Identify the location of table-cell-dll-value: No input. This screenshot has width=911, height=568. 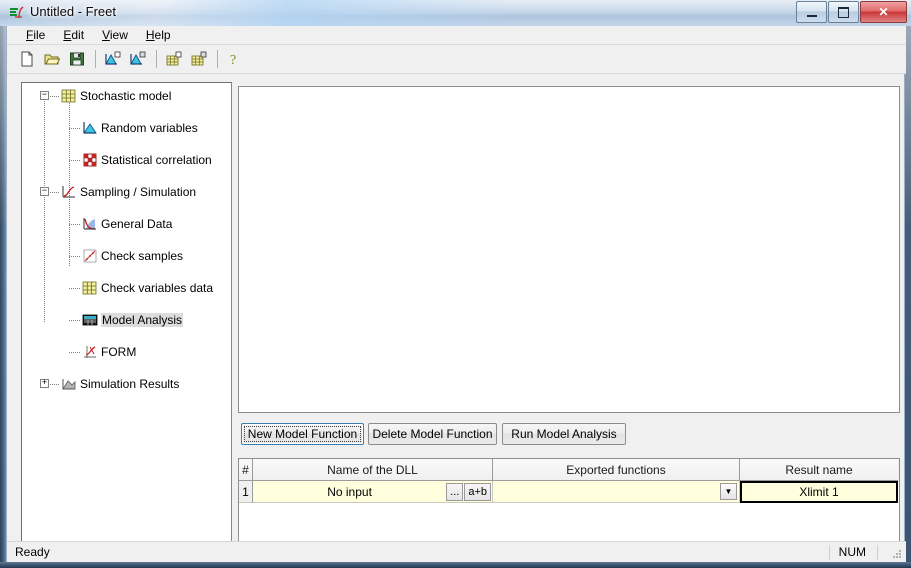
(349, 491).